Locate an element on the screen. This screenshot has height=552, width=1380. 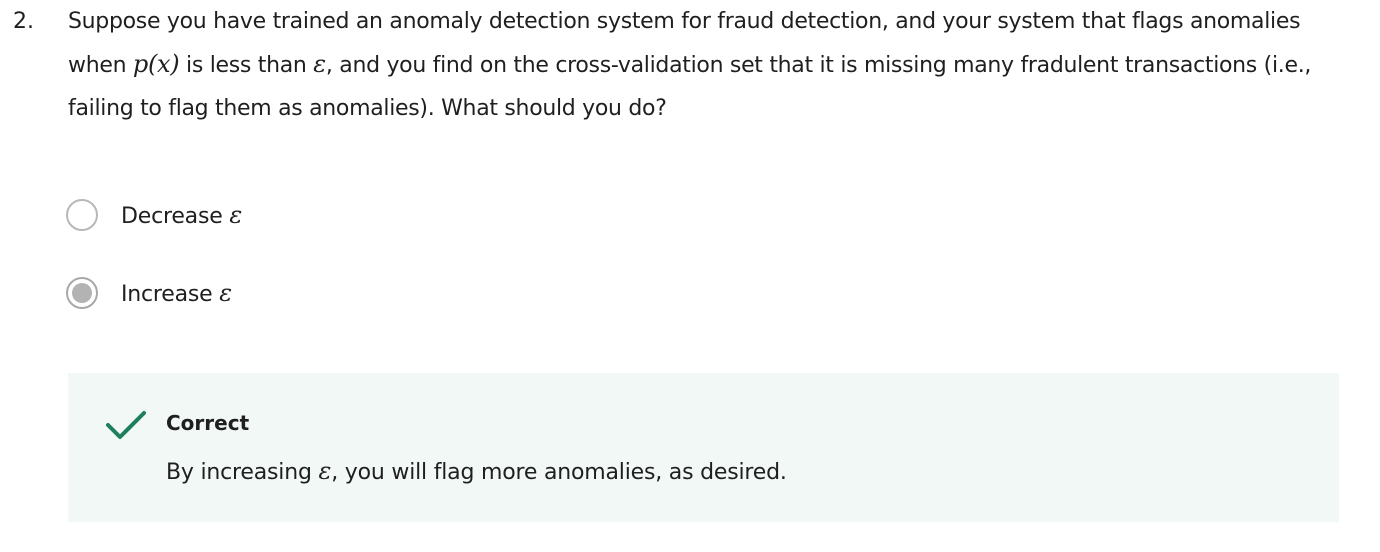
checkmark-icon is located at coordinates (126, 425).